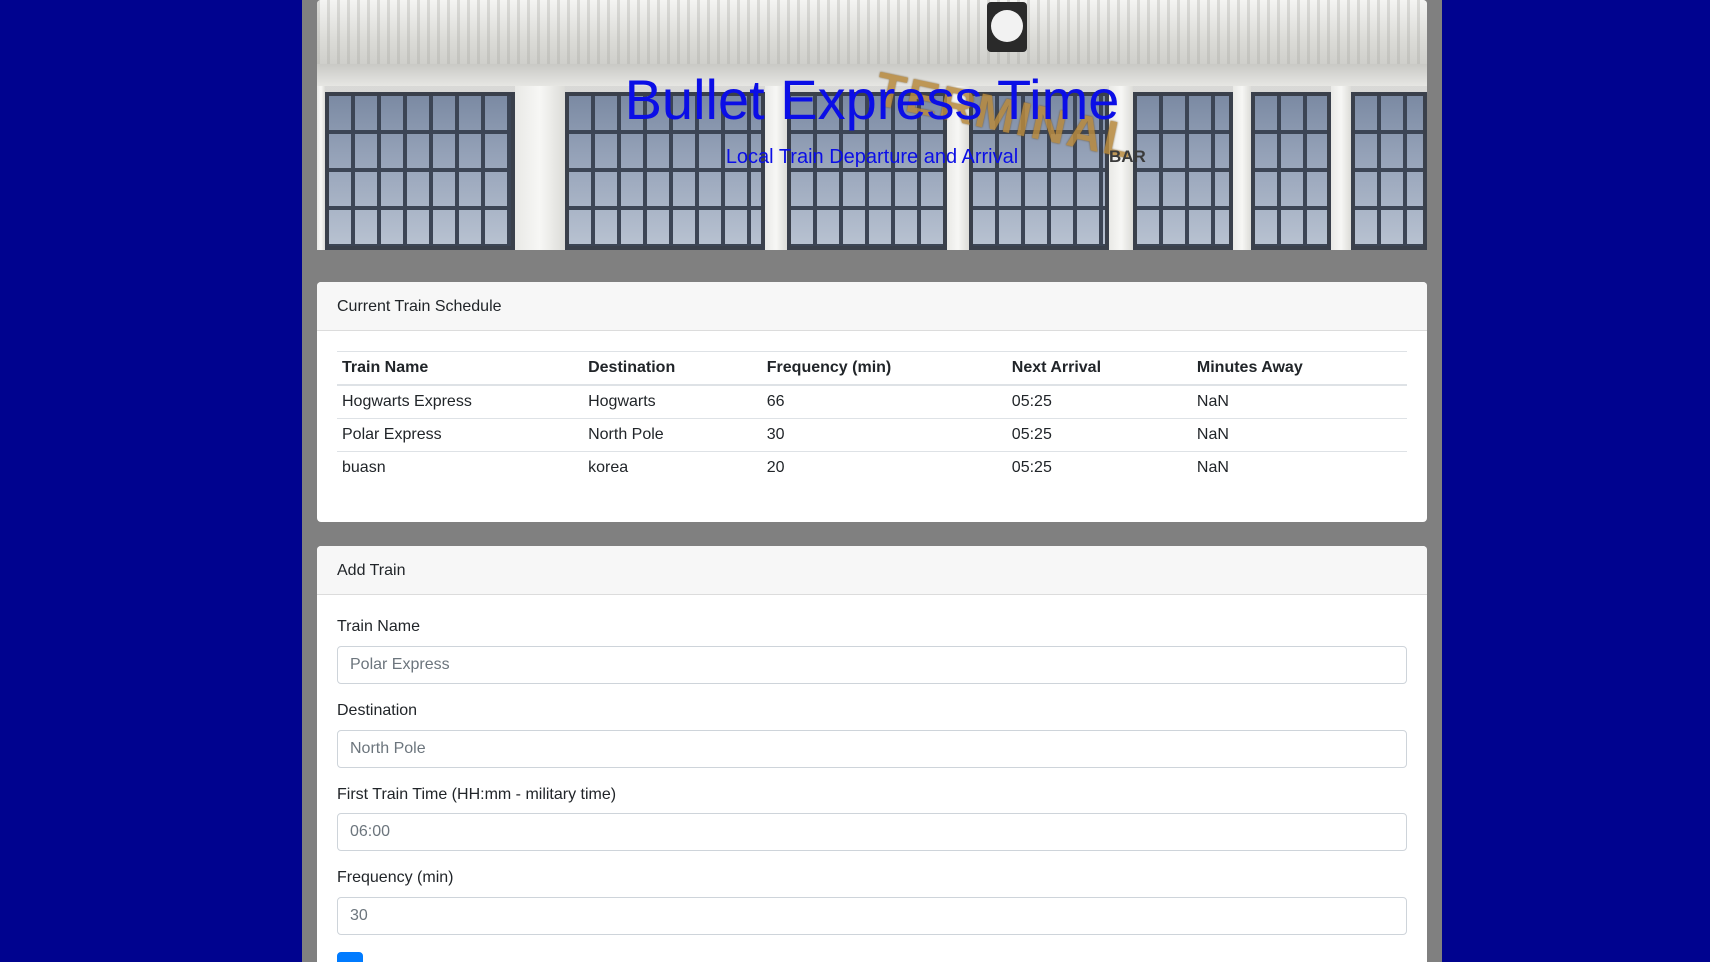 The height and width of the screenshot is (962, 1710). What do you see at coordinates (395, 878) in the screenshot?
I see `frequency-label: Frequency (min)` at bounding box center [395, 878].